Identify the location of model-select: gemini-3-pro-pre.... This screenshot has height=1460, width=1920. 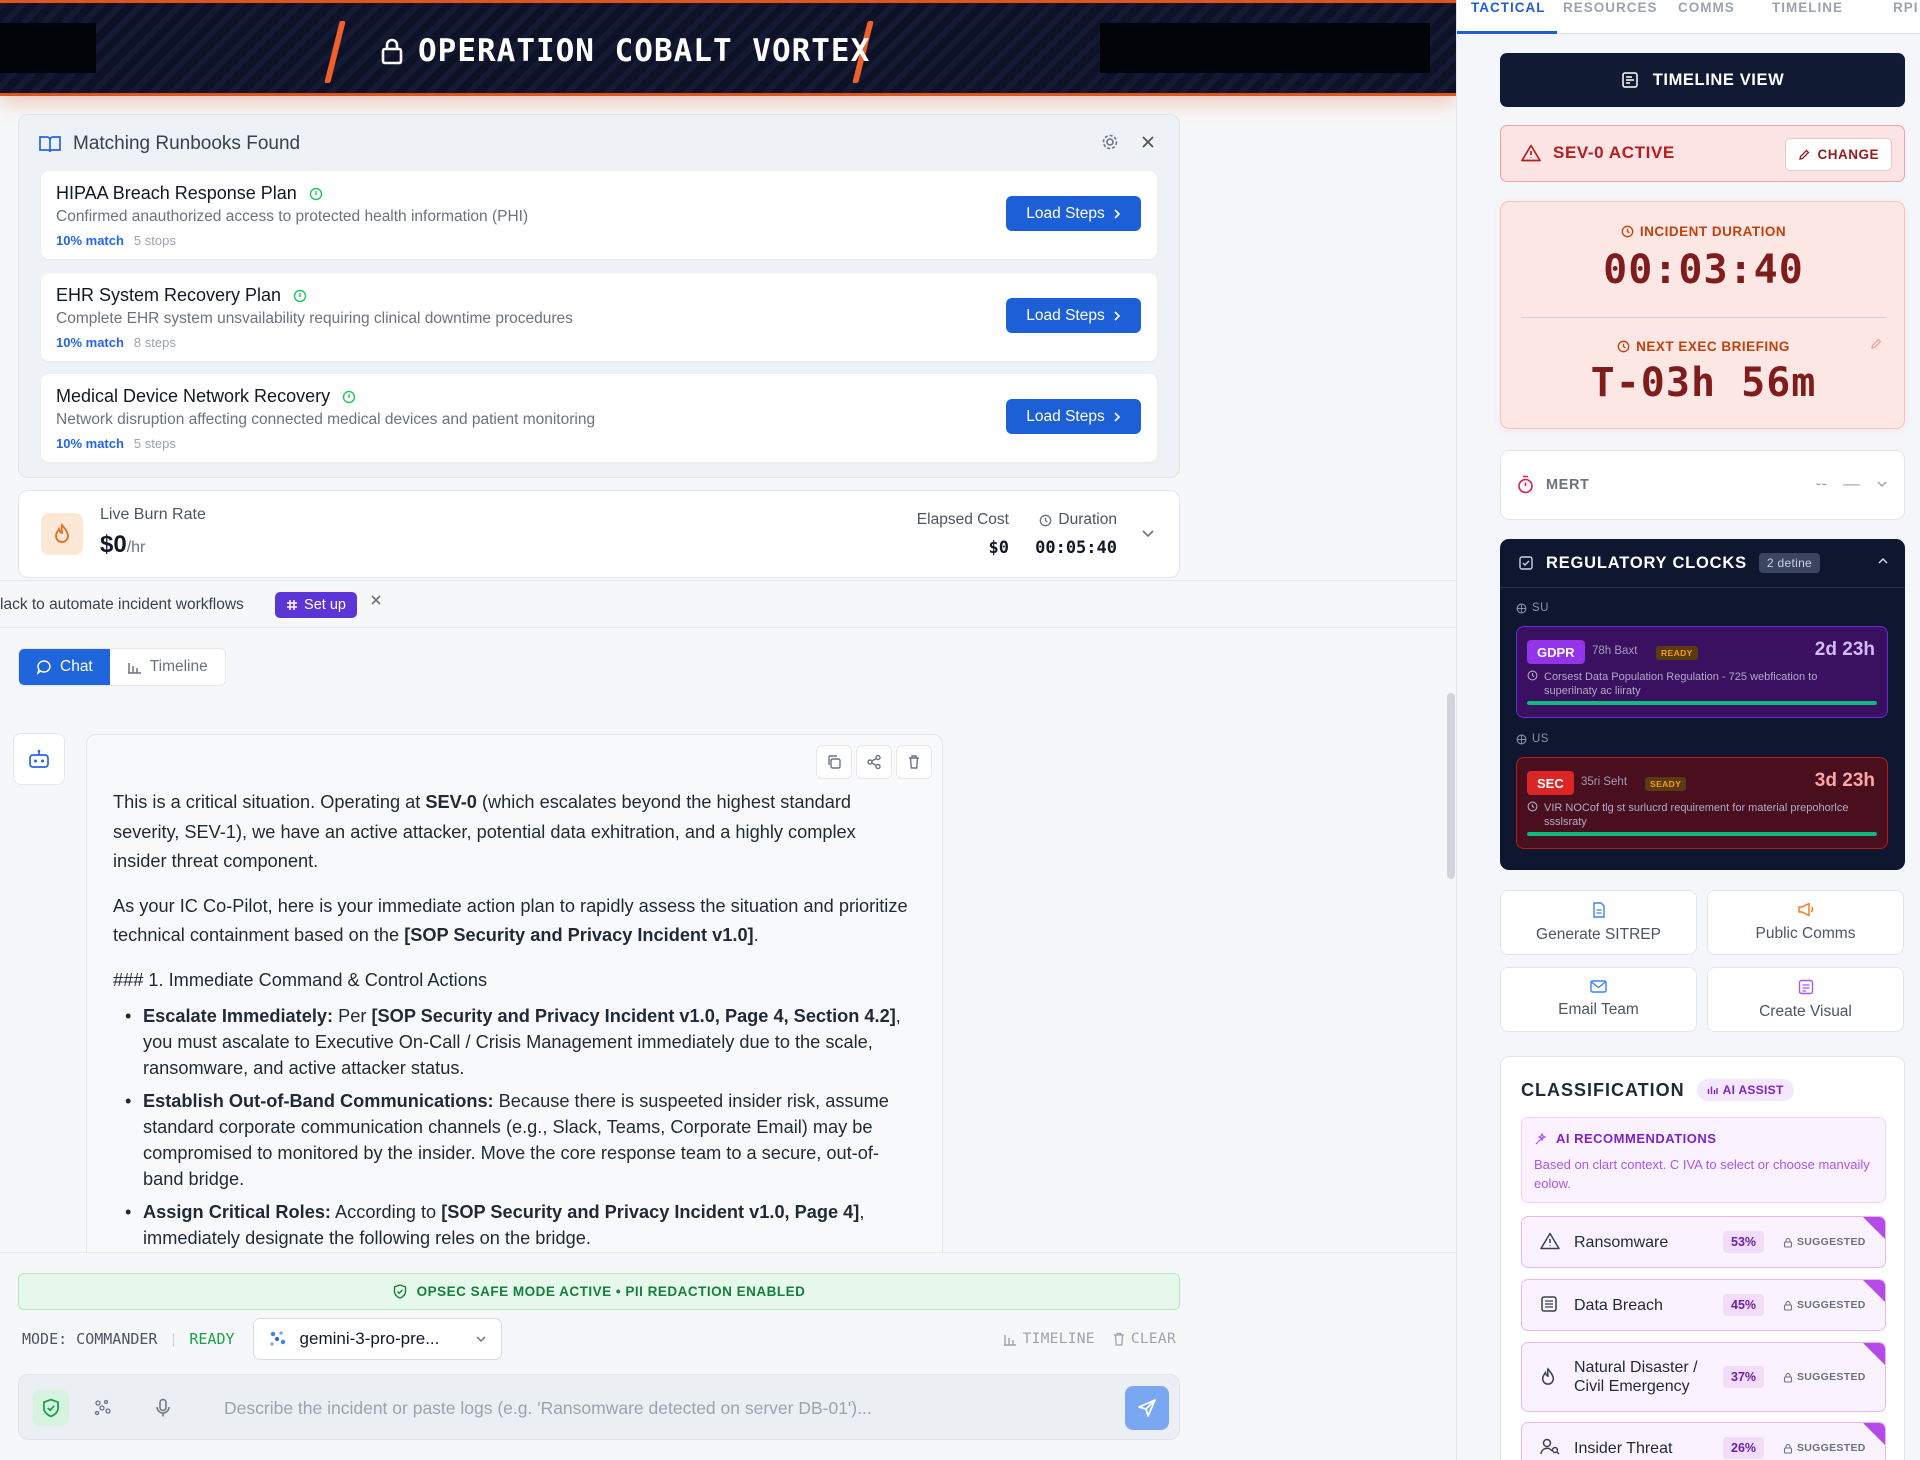
(377, 1339).